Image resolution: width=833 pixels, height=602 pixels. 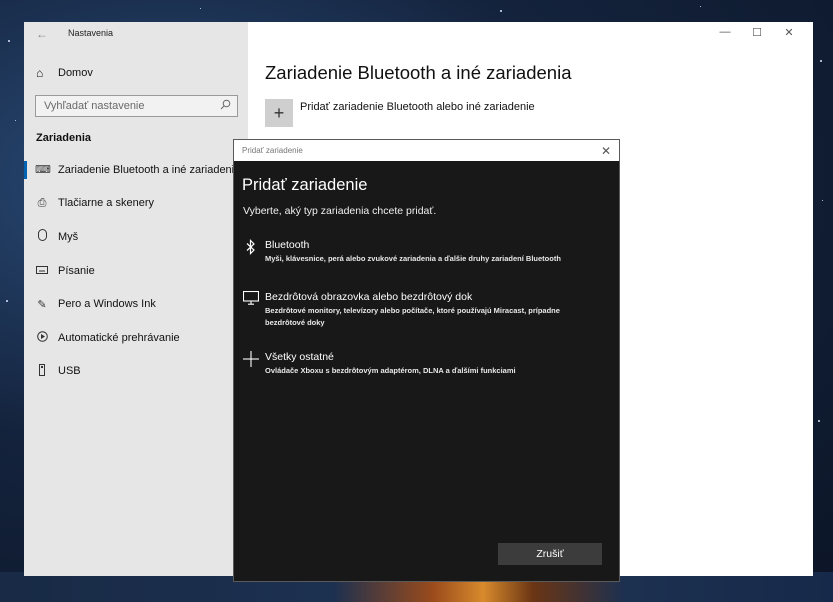 I want to click on sidebar-item-autoplay: Automatické prehrávanie, so click(x=136, y=338).